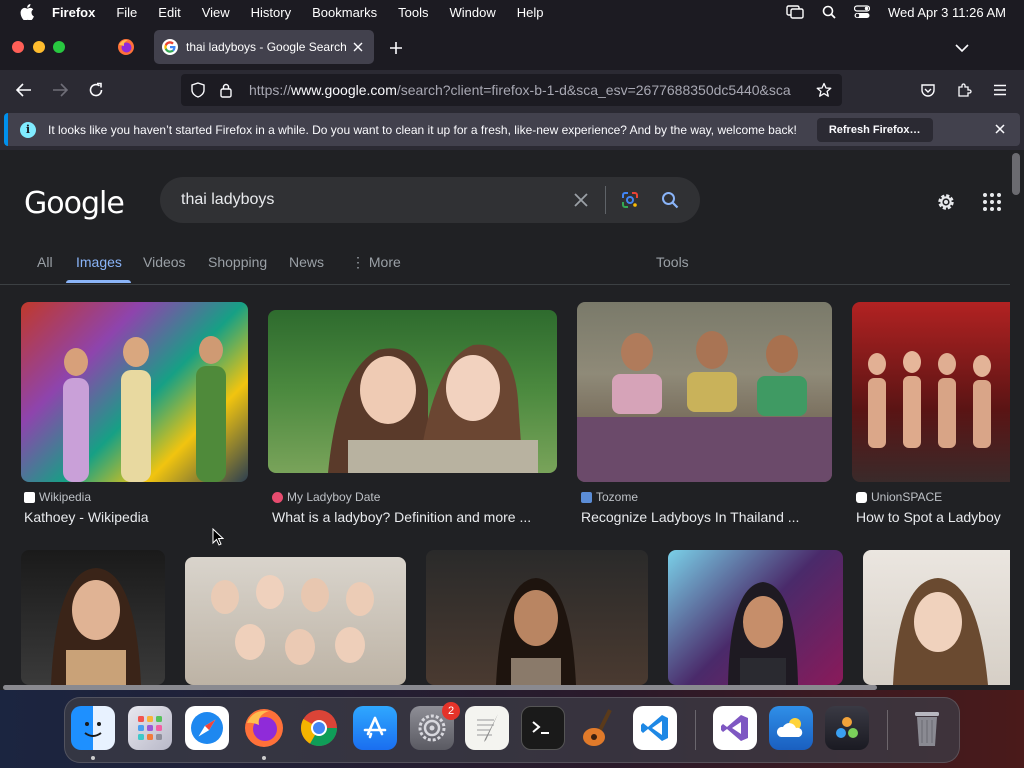  Describe the element at coordinates (1000, 90) in the screenshot. I see `hamburger-menu-icon` at that location.